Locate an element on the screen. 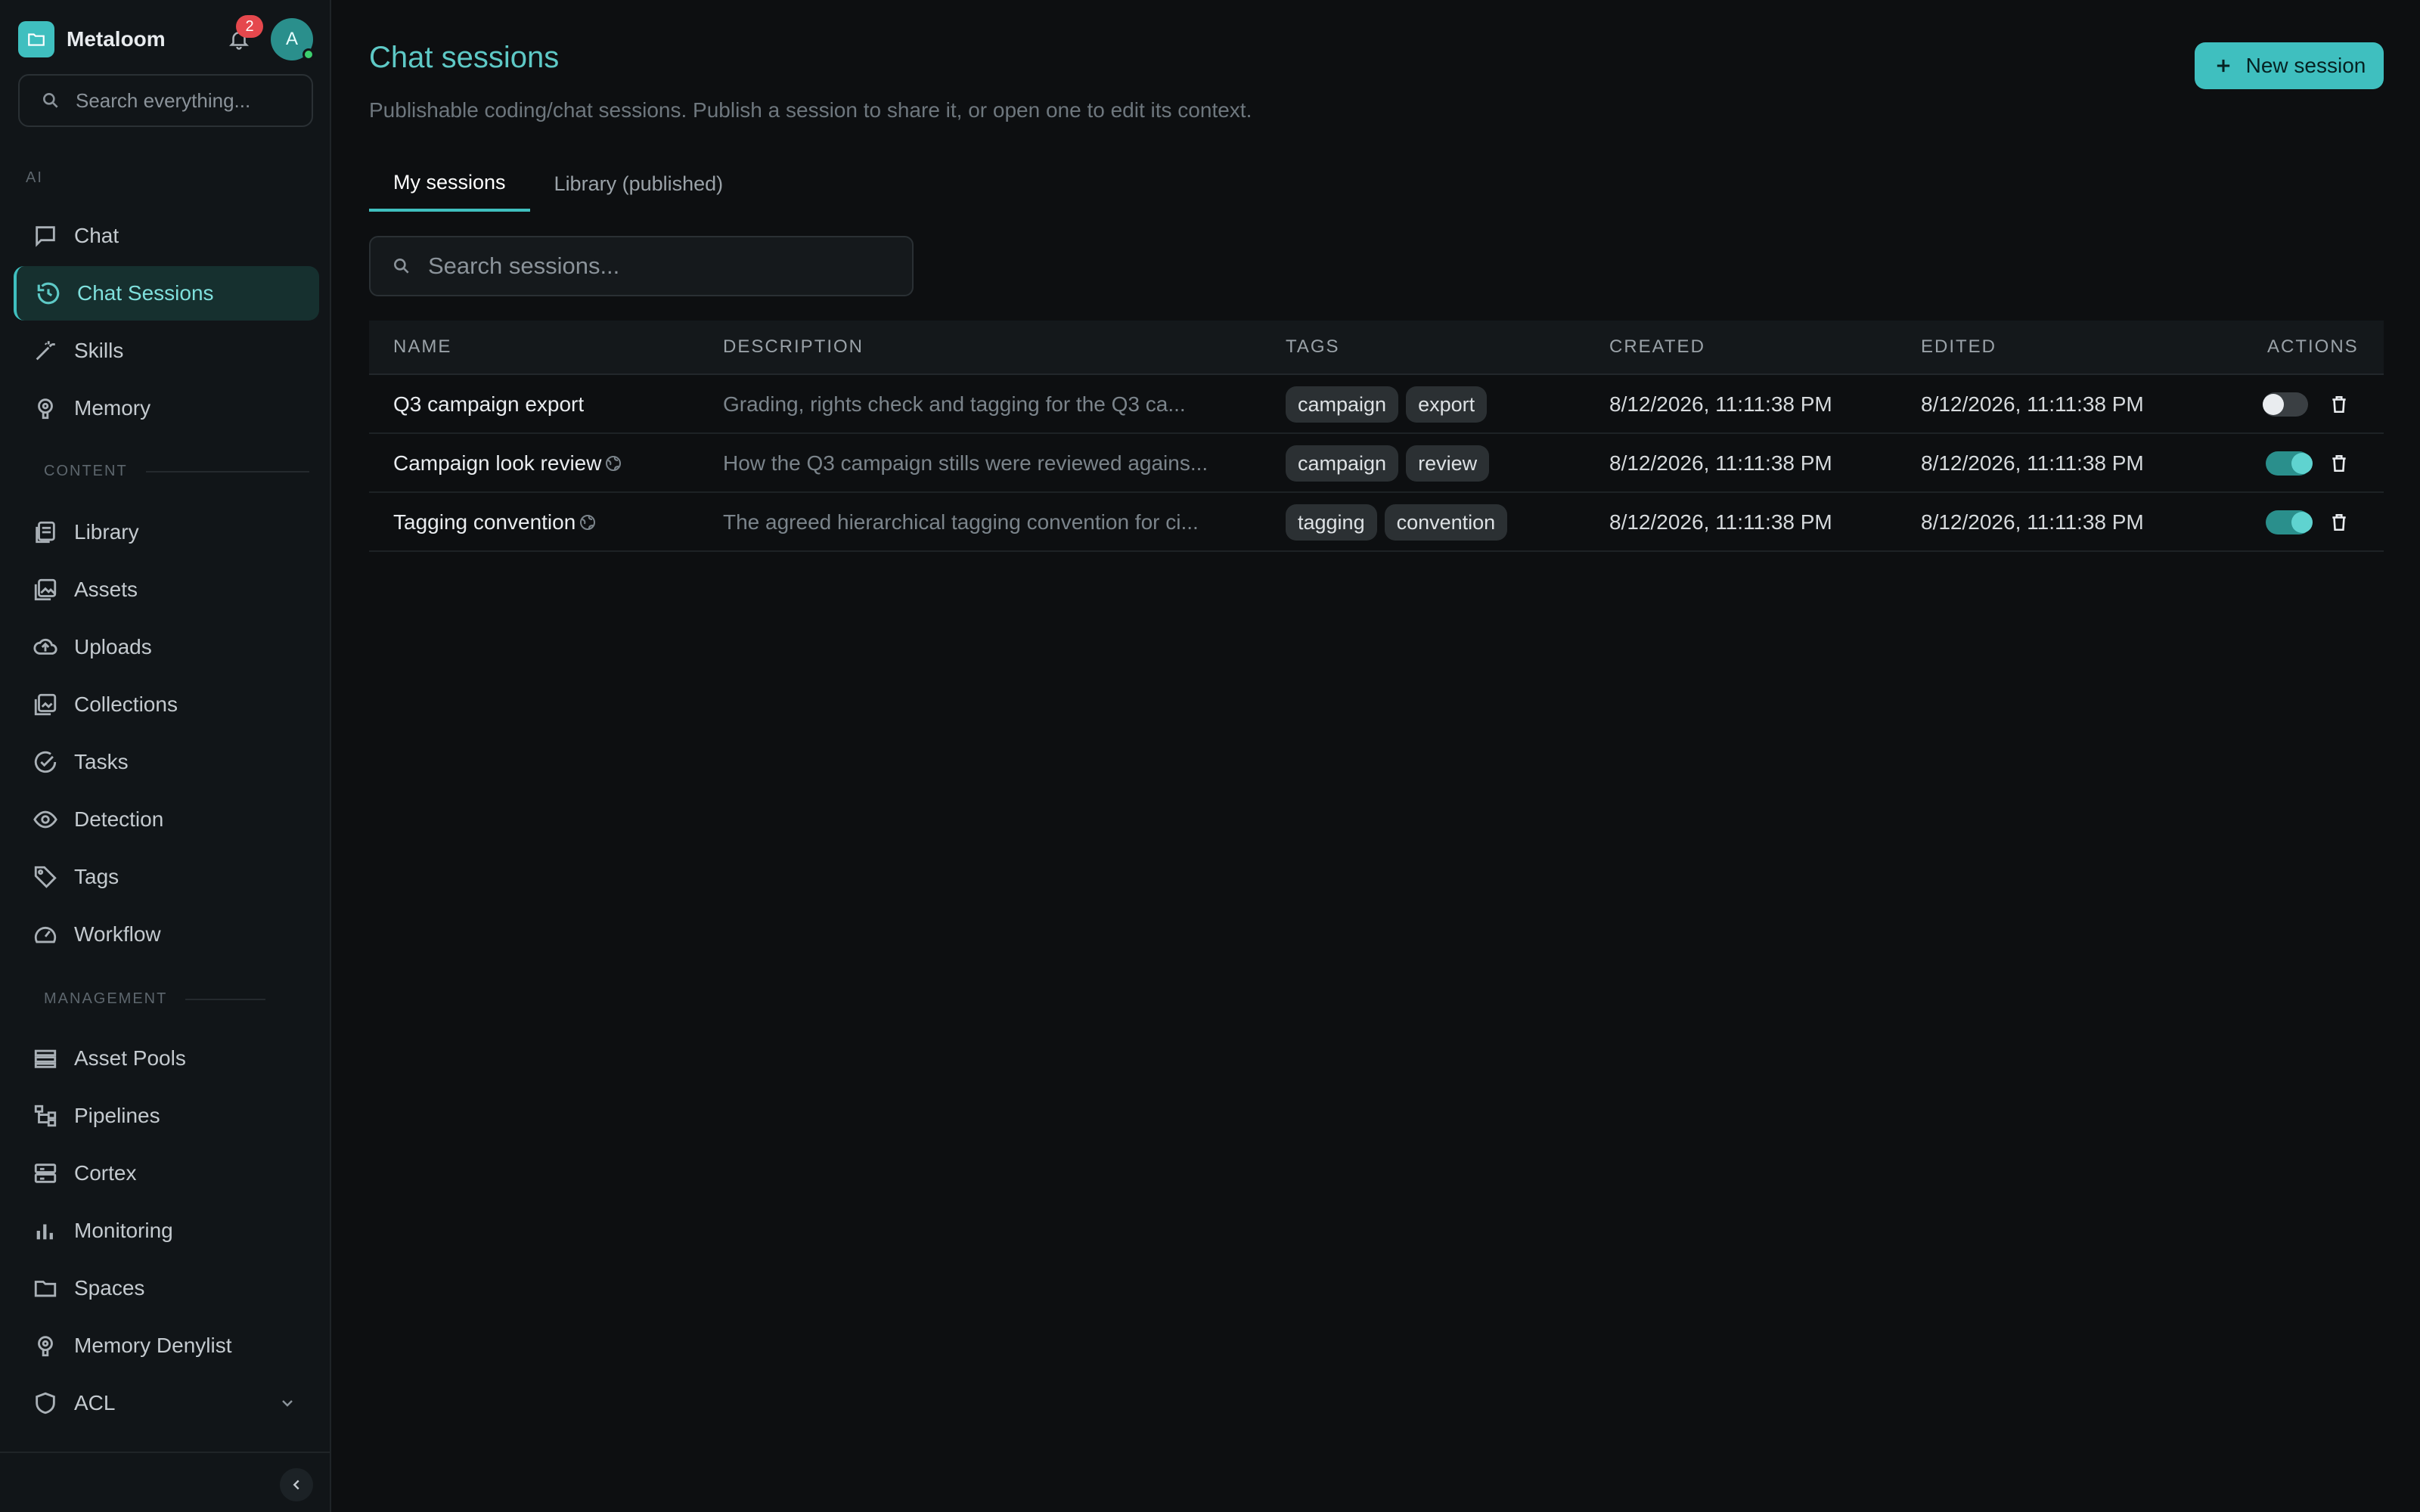 This screenshot has width=2420, height=1512. user-avatar: A is located at coordinates (293, 39).